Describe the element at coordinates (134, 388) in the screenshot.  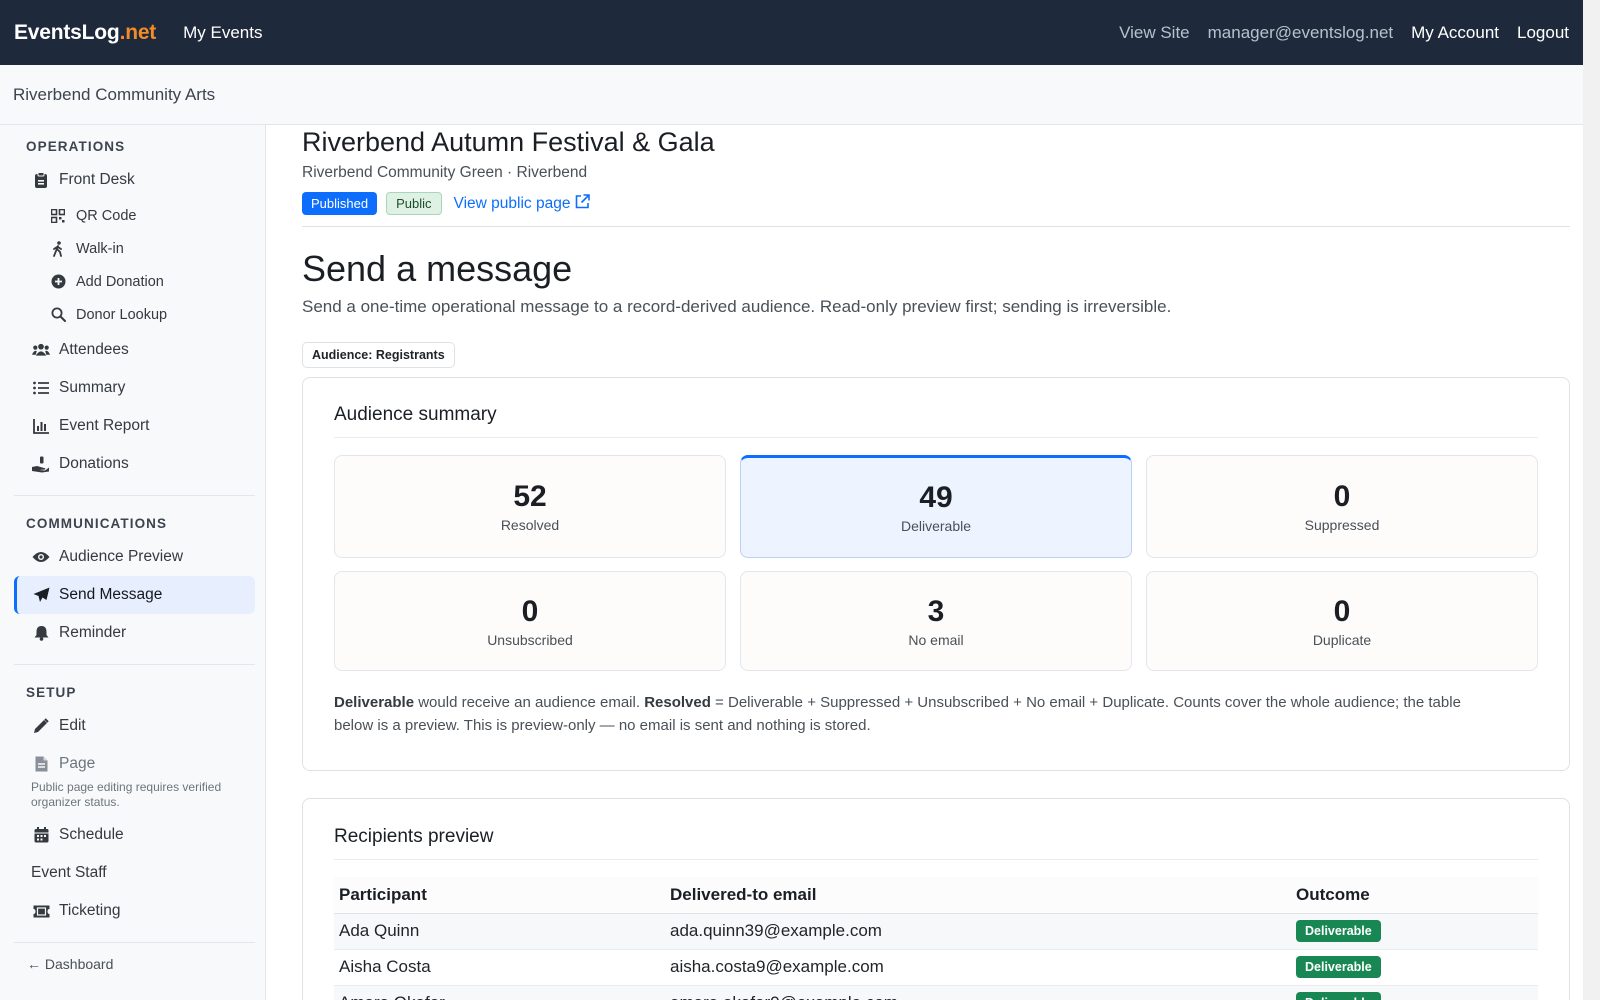
I see `sidebar-item-summary: Summary` at that location.